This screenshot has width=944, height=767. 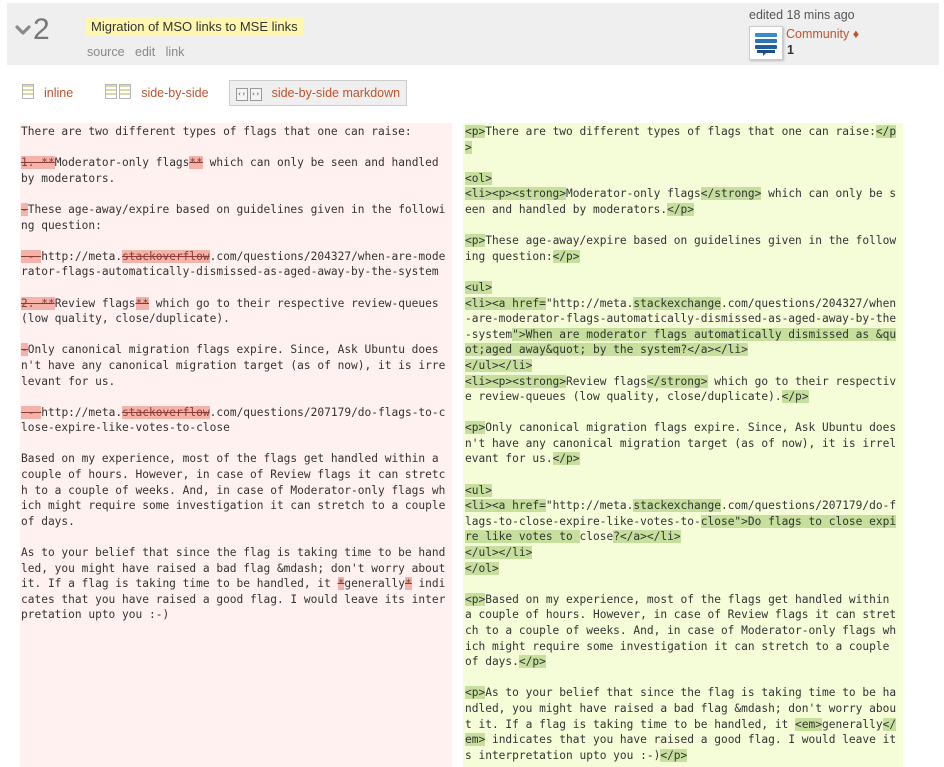 I want to click on deleted-text: 2. **, so click(x=38, y=303).